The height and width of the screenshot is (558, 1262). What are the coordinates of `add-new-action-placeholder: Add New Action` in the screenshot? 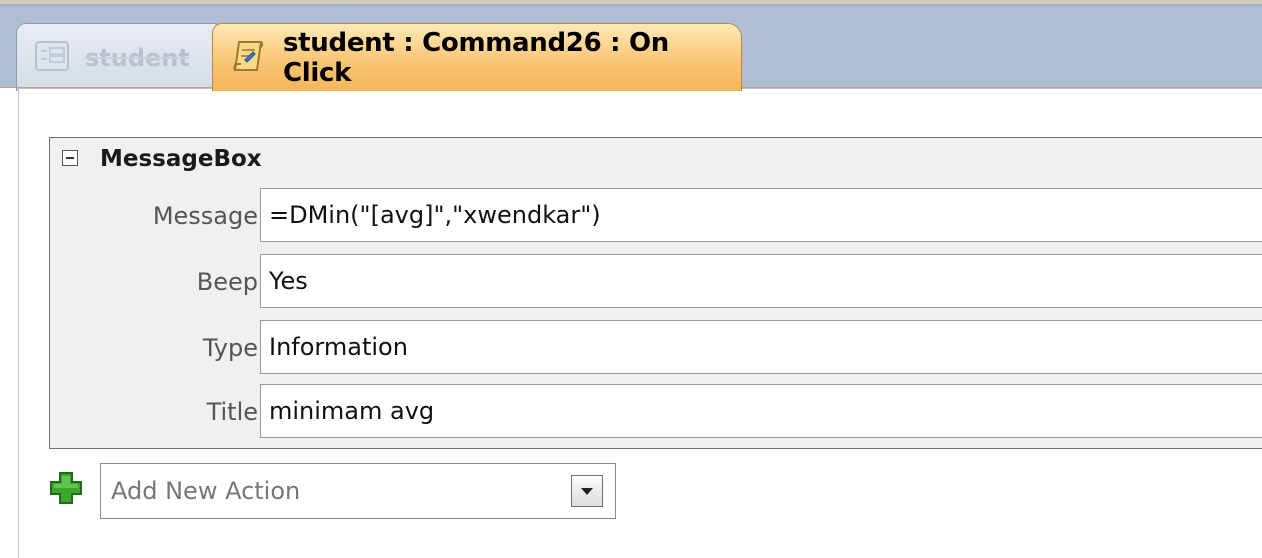 It's located at (206, 491).